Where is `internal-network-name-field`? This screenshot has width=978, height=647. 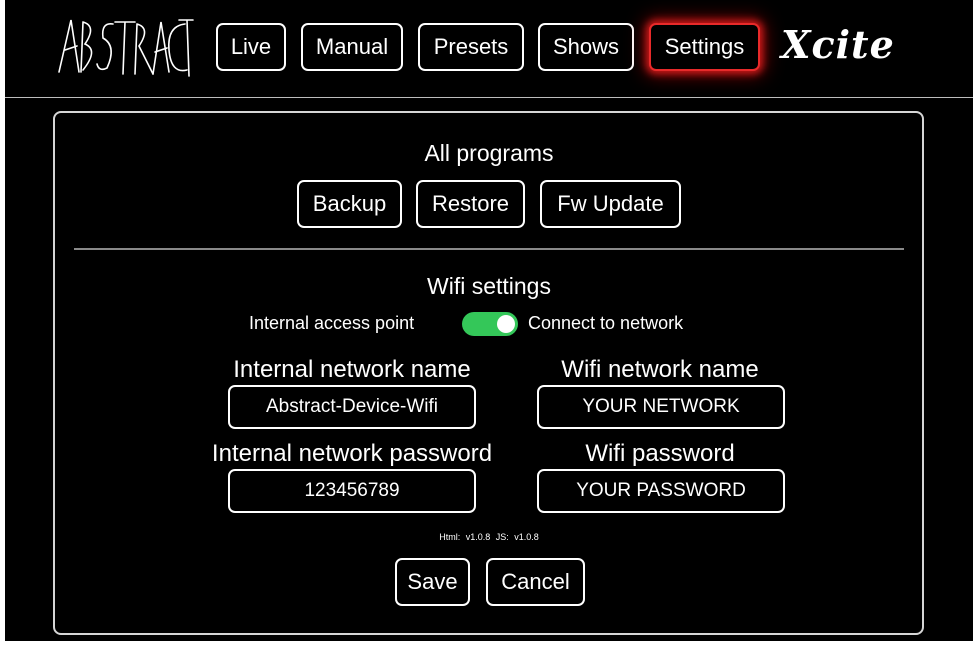
internal-network-name-field is located at coordinates (352, 407).